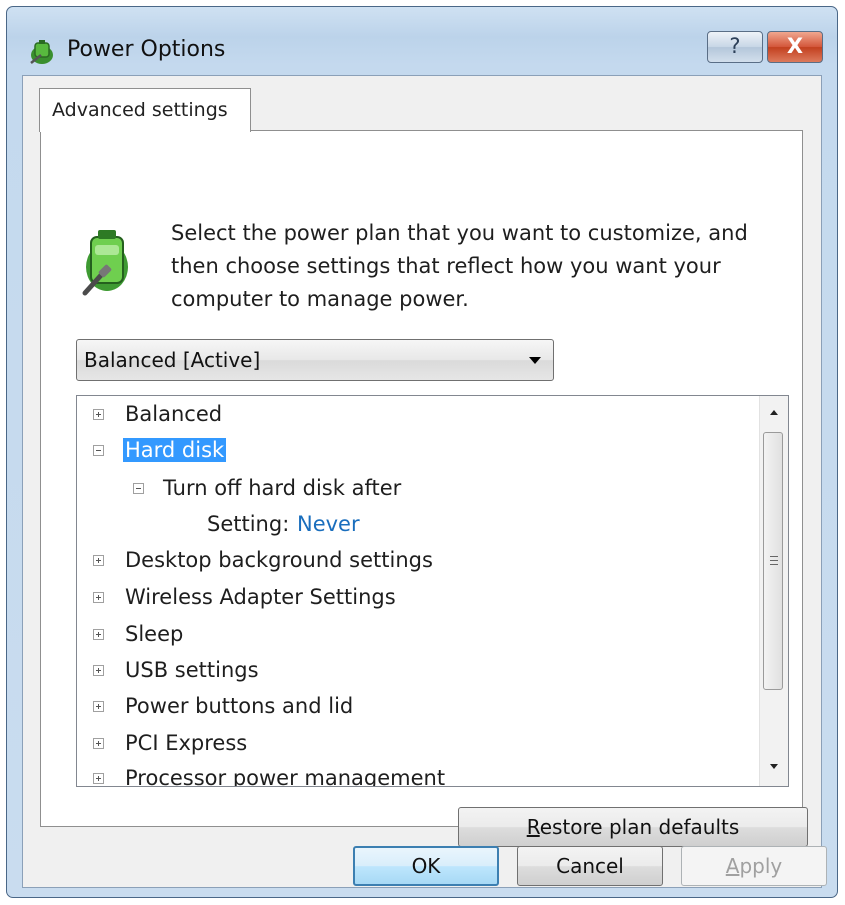  Describe the element at coordinates (105, 263) in the screenshot. I see `battery-plug-icon` at that location.